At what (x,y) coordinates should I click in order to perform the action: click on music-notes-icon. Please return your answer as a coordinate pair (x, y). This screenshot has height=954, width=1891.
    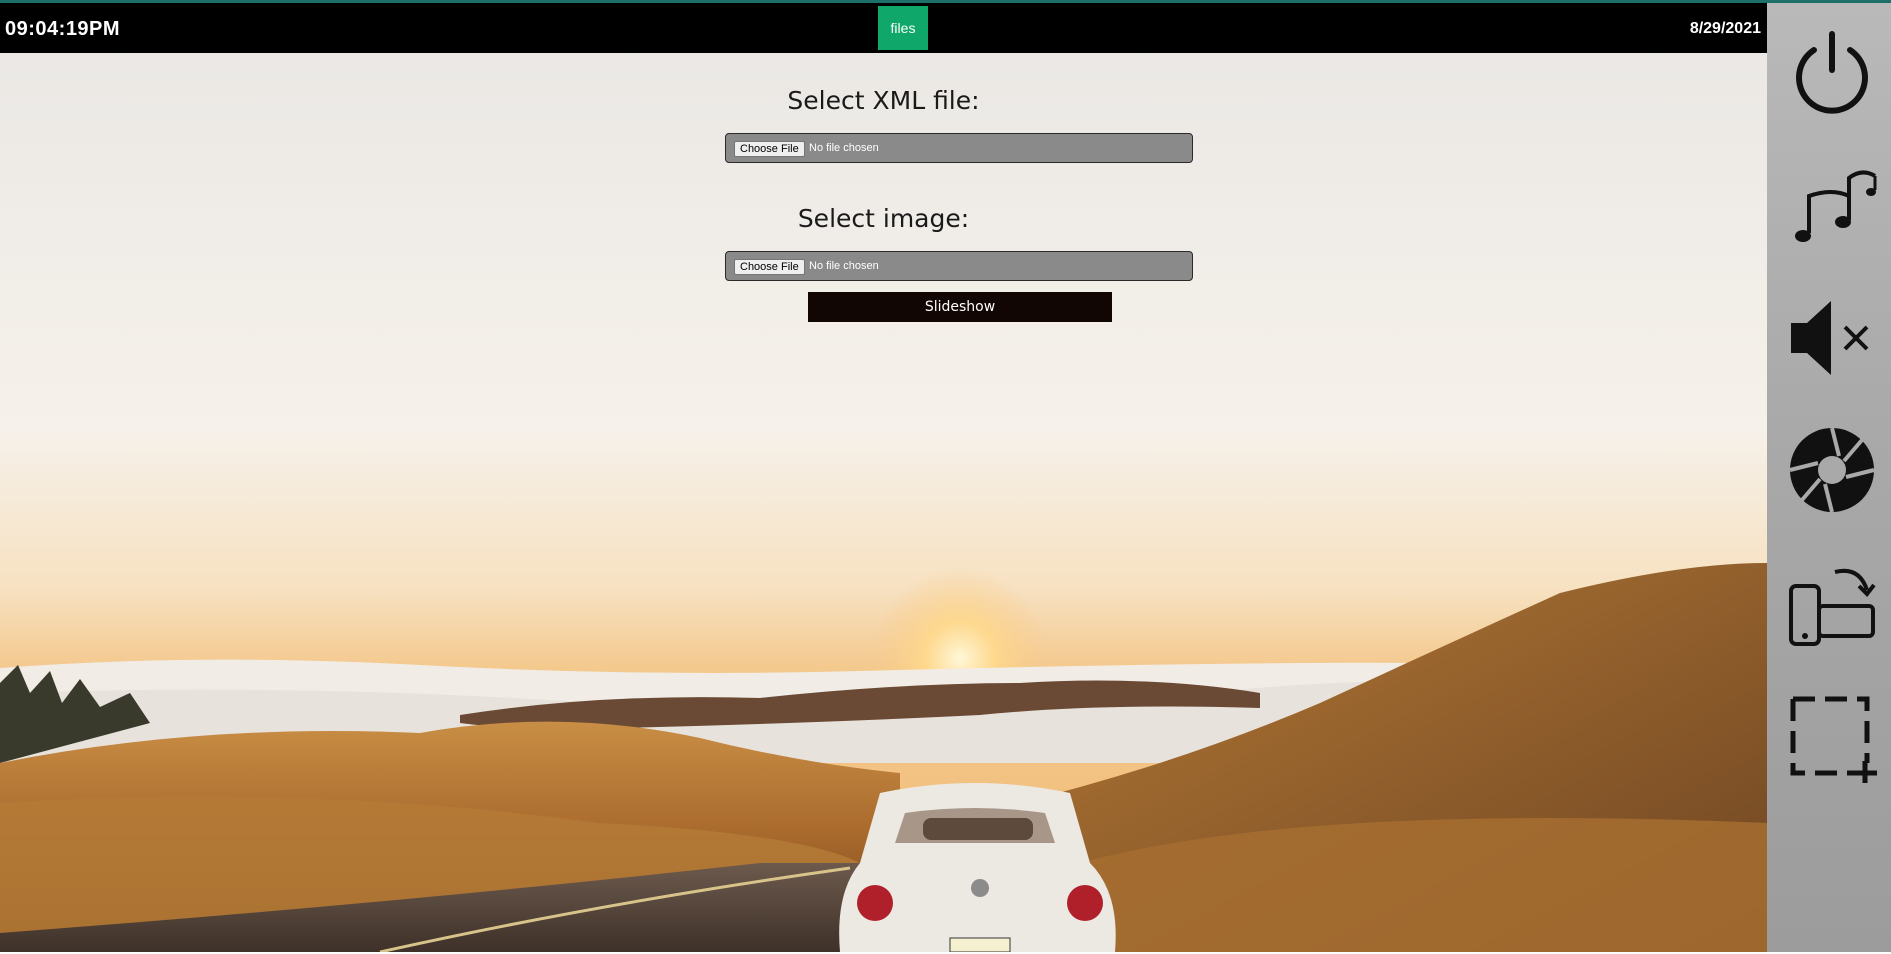
    Looking at the image, I should click on (1836, 206).